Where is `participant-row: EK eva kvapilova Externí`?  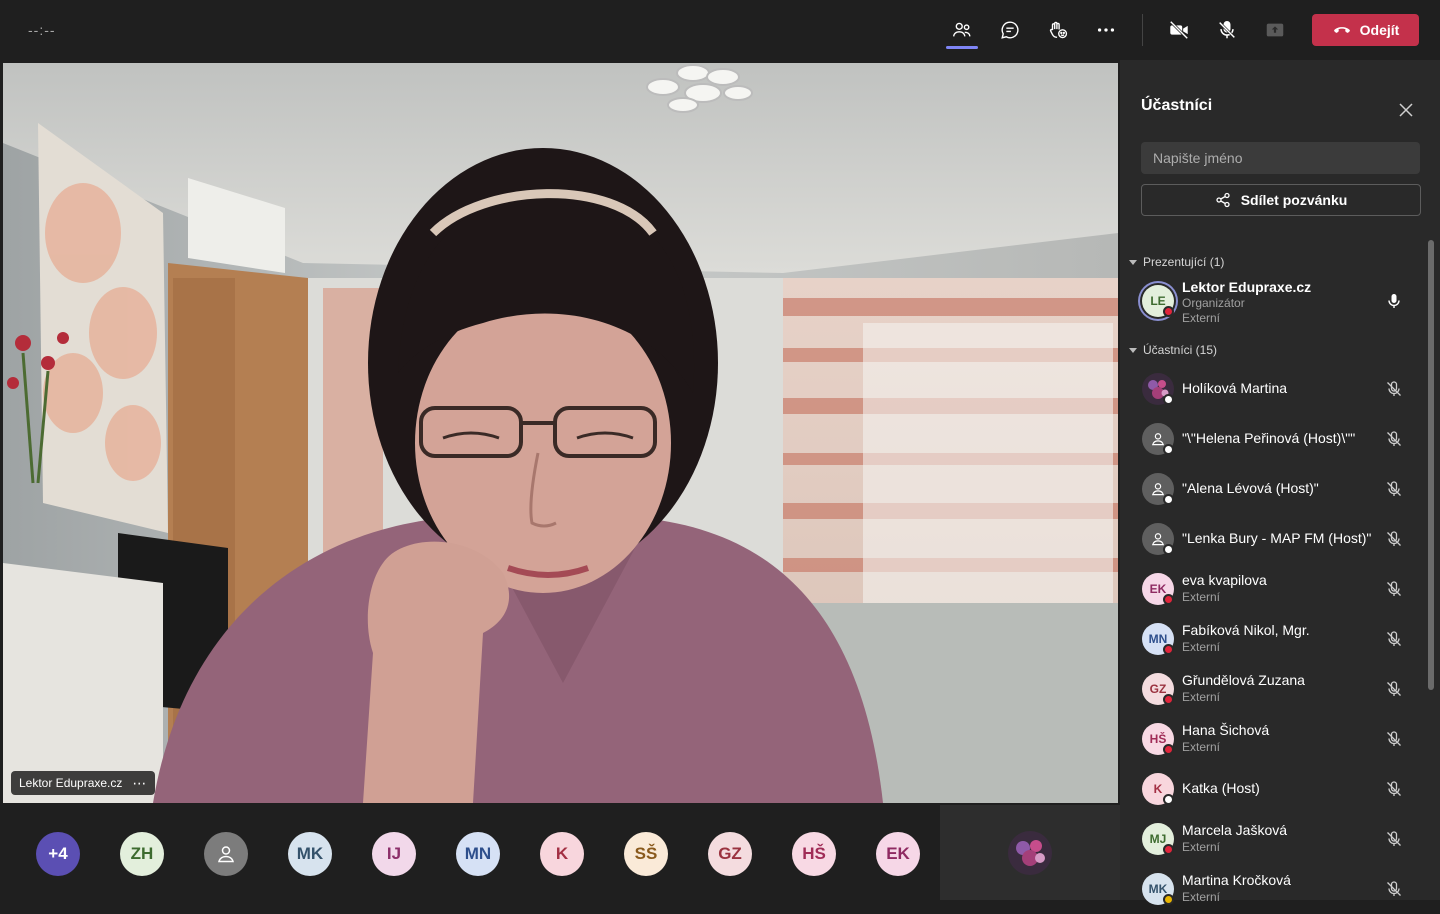
participant-row: EK eva kvapilova Externí is located at coordinates (1270, 589).